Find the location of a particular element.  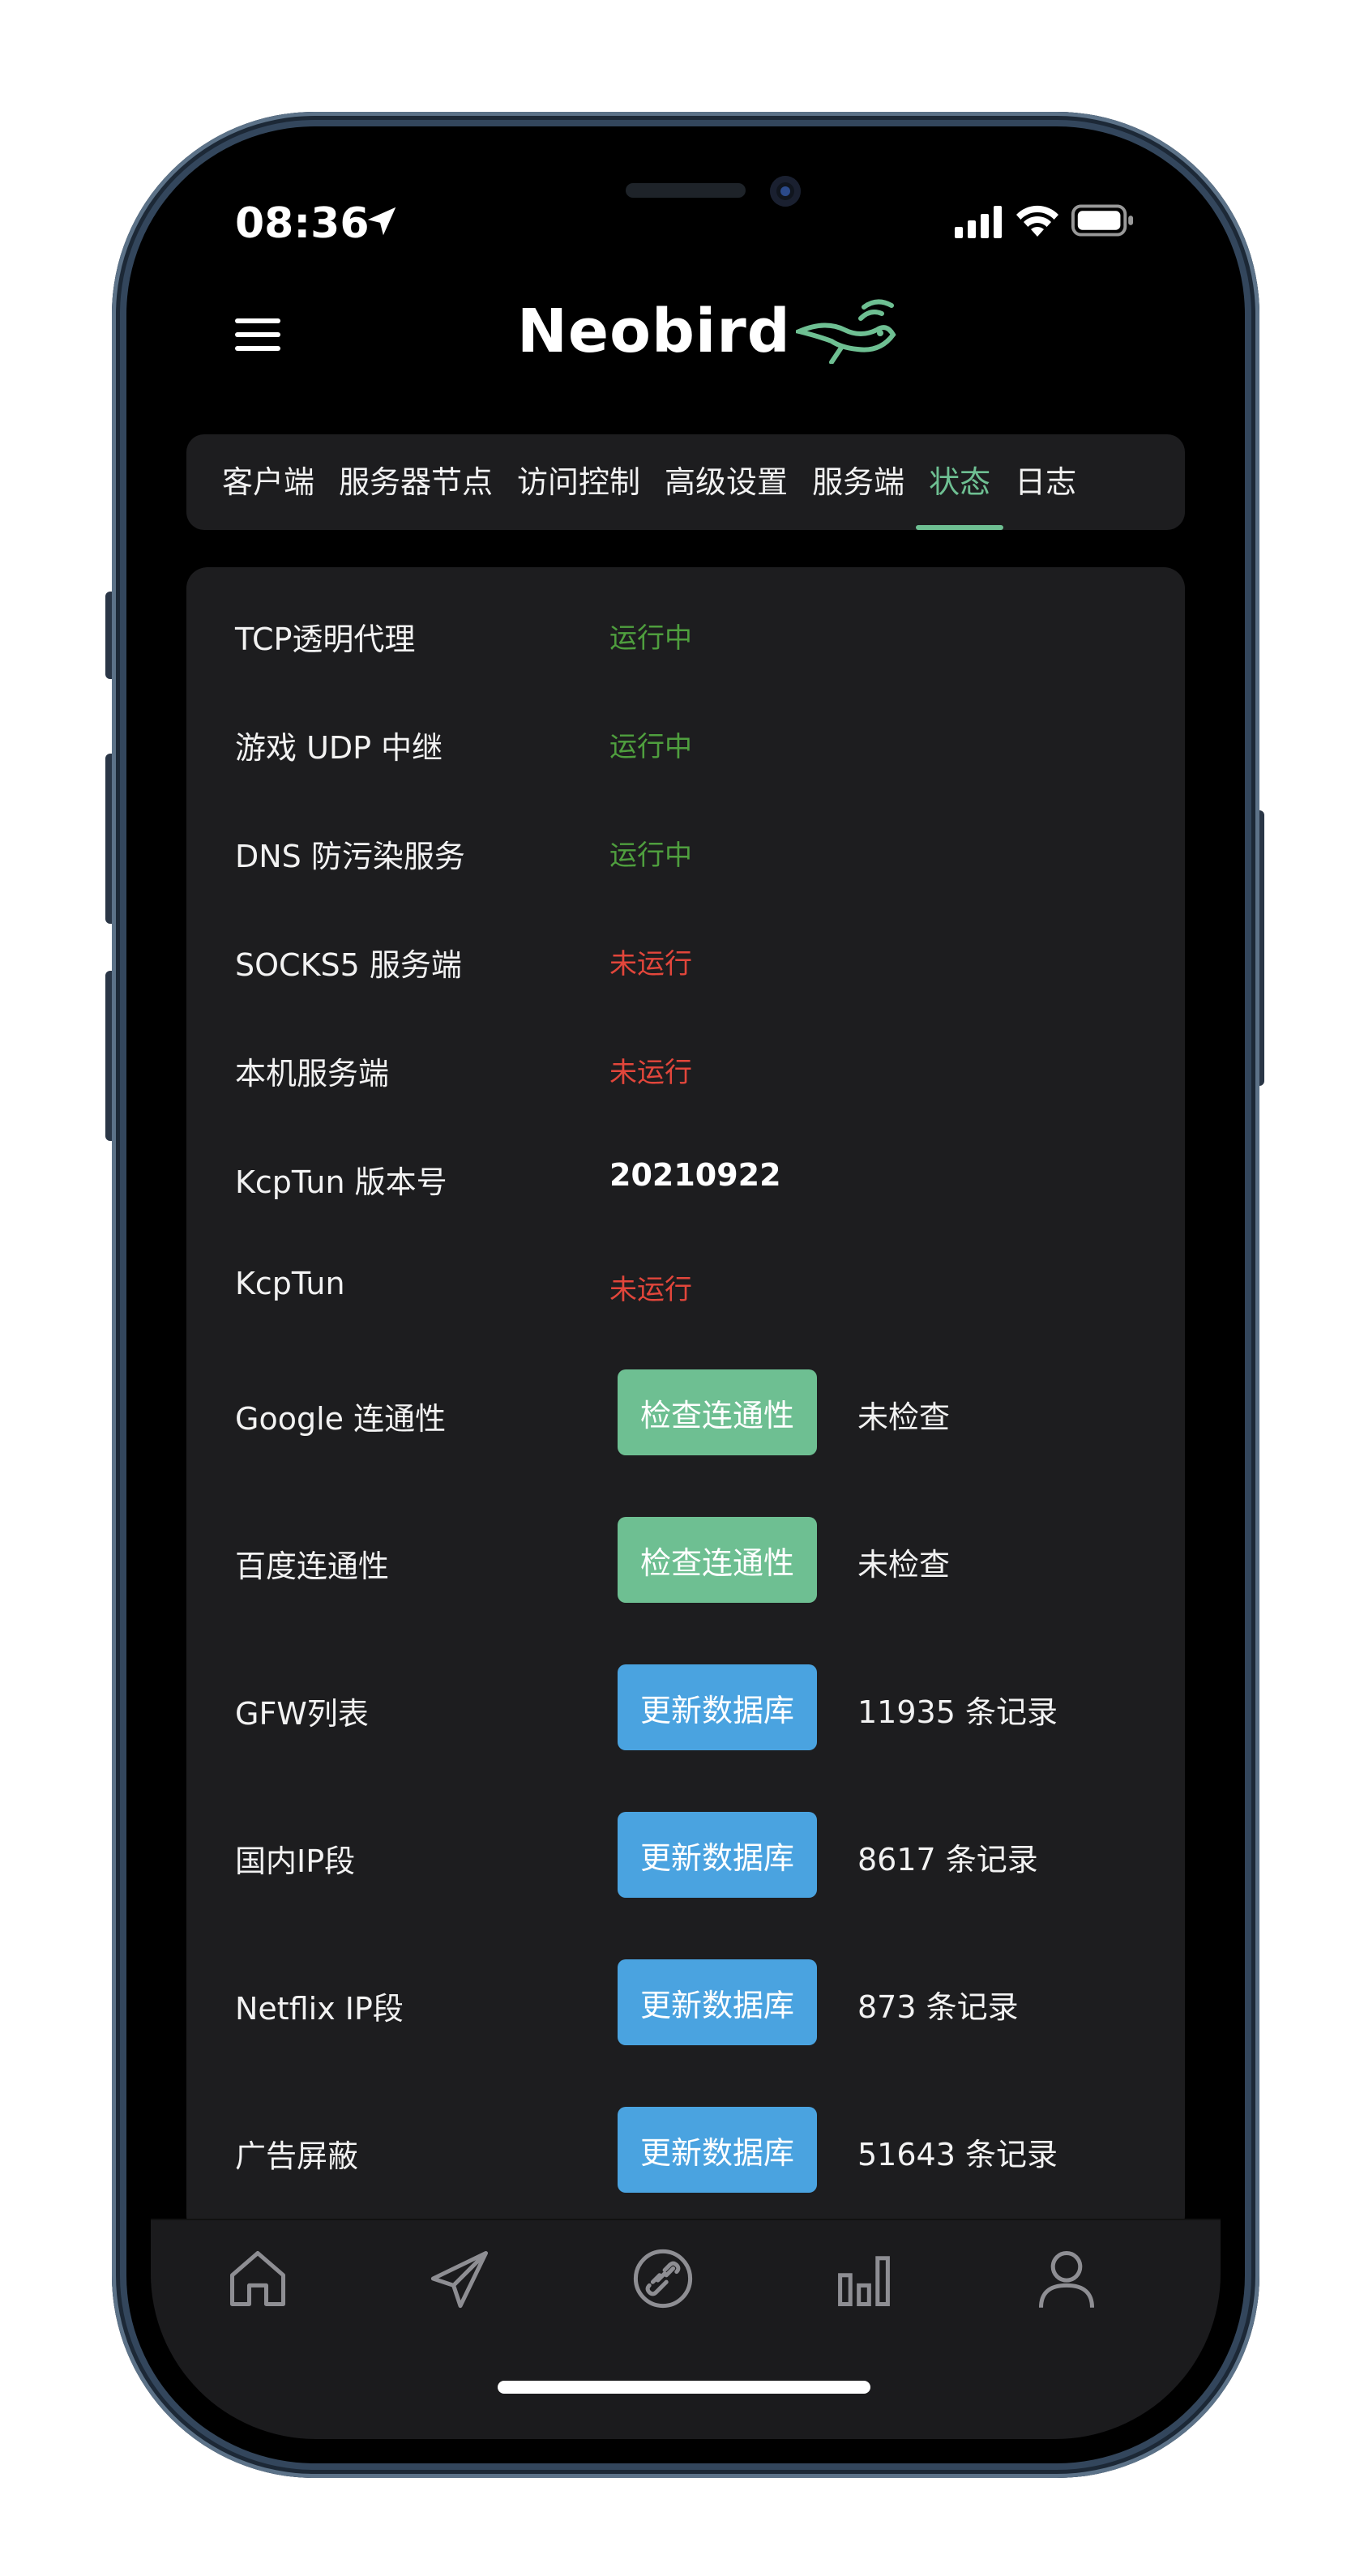

status-bar: 08:36 is located at coordinates (686, 219).